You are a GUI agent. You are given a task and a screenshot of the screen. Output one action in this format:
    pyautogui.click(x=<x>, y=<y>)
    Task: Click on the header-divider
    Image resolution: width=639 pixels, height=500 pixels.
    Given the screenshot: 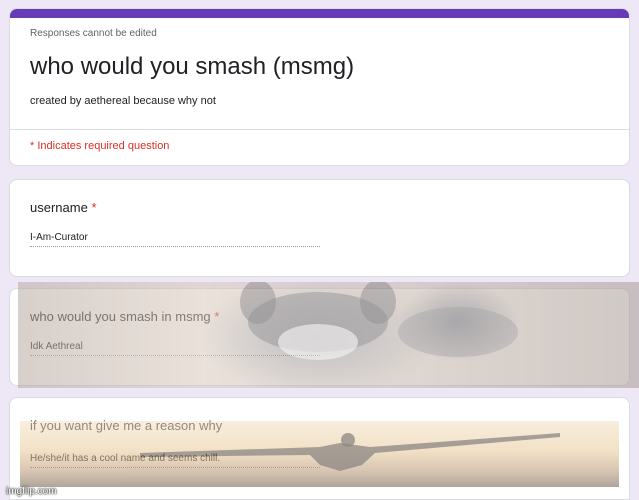 What is the action you would take?
    pyautogui.click(x=319, y=129)
    